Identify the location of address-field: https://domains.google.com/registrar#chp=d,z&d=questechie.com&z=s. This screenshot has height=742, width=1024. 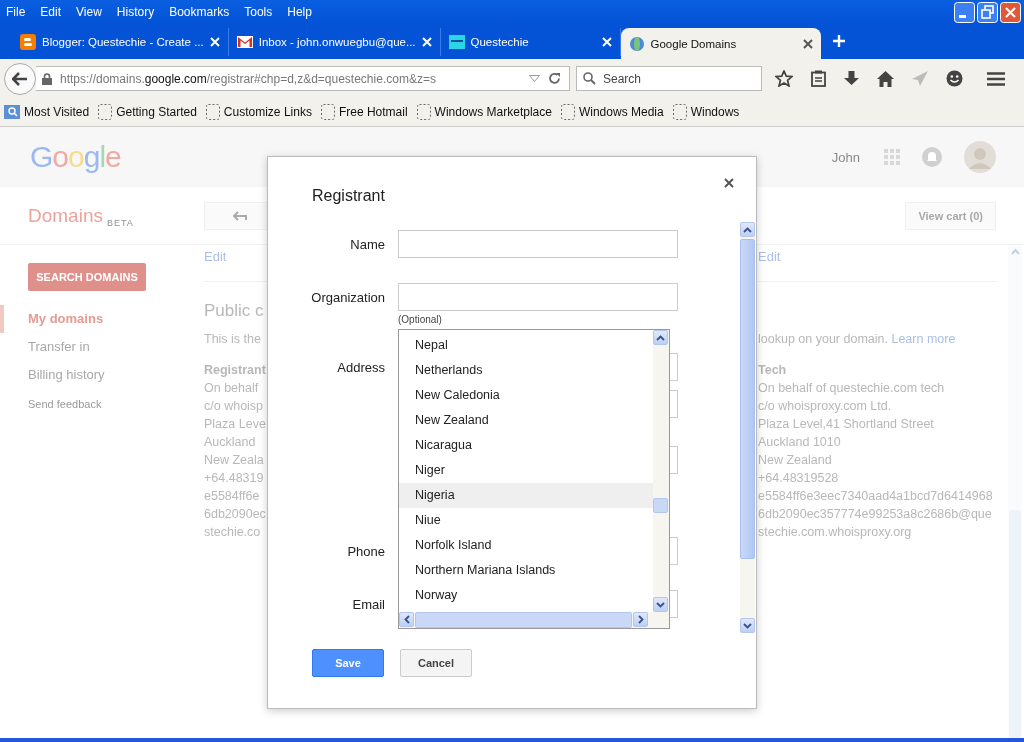
(303, 78).